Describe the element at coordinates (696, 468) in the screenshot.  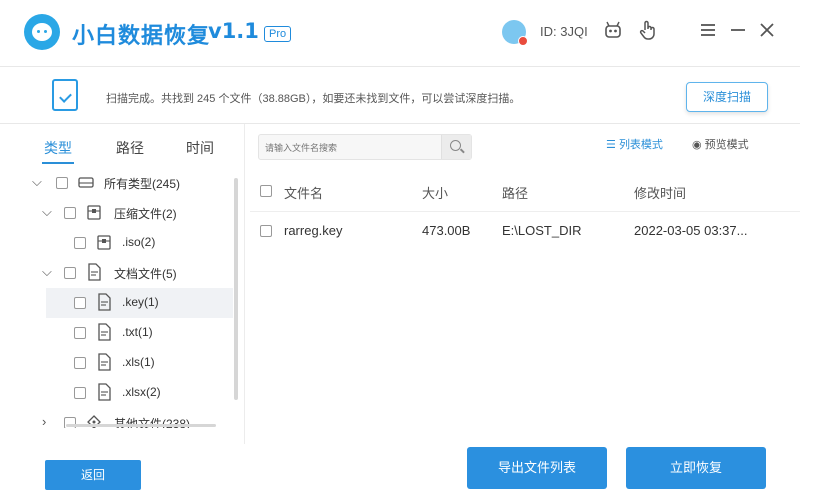
I see `recover-now-button: 立即恢复` at that location.